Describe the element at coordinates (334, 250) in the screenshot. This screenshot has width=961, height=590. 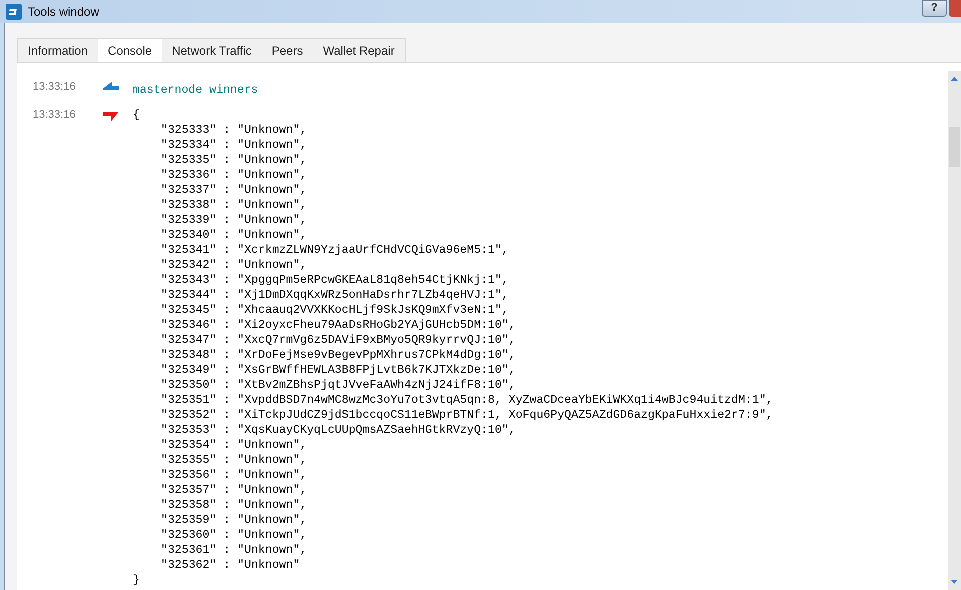
I see `json-line: "325341" : "XcrkmzZLWN9YzjaaUrfCHdVCQiGVa96eM5:1",` at that location.